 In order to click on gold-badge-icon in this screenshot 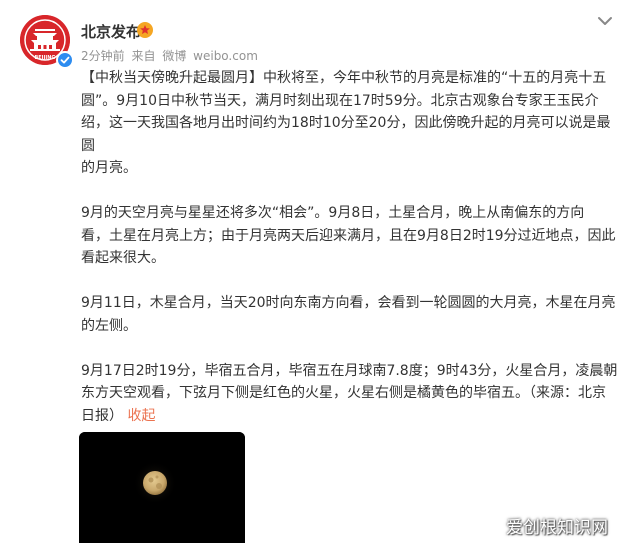, I will do `click(145, 30)`.